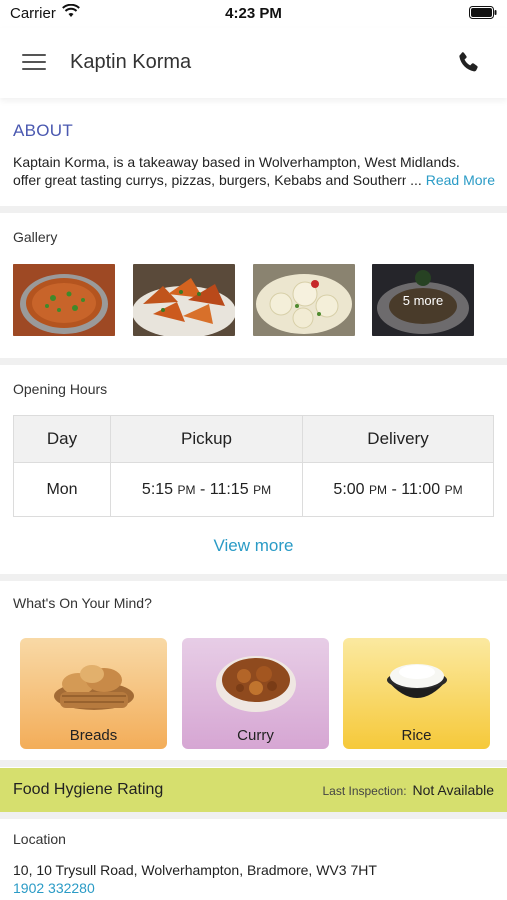 The image size is (507, 900). What do you see at coordinates (43, 130) in the screenshot?
I see `about-heading: ABOUT` at bounding box center [43, 130].